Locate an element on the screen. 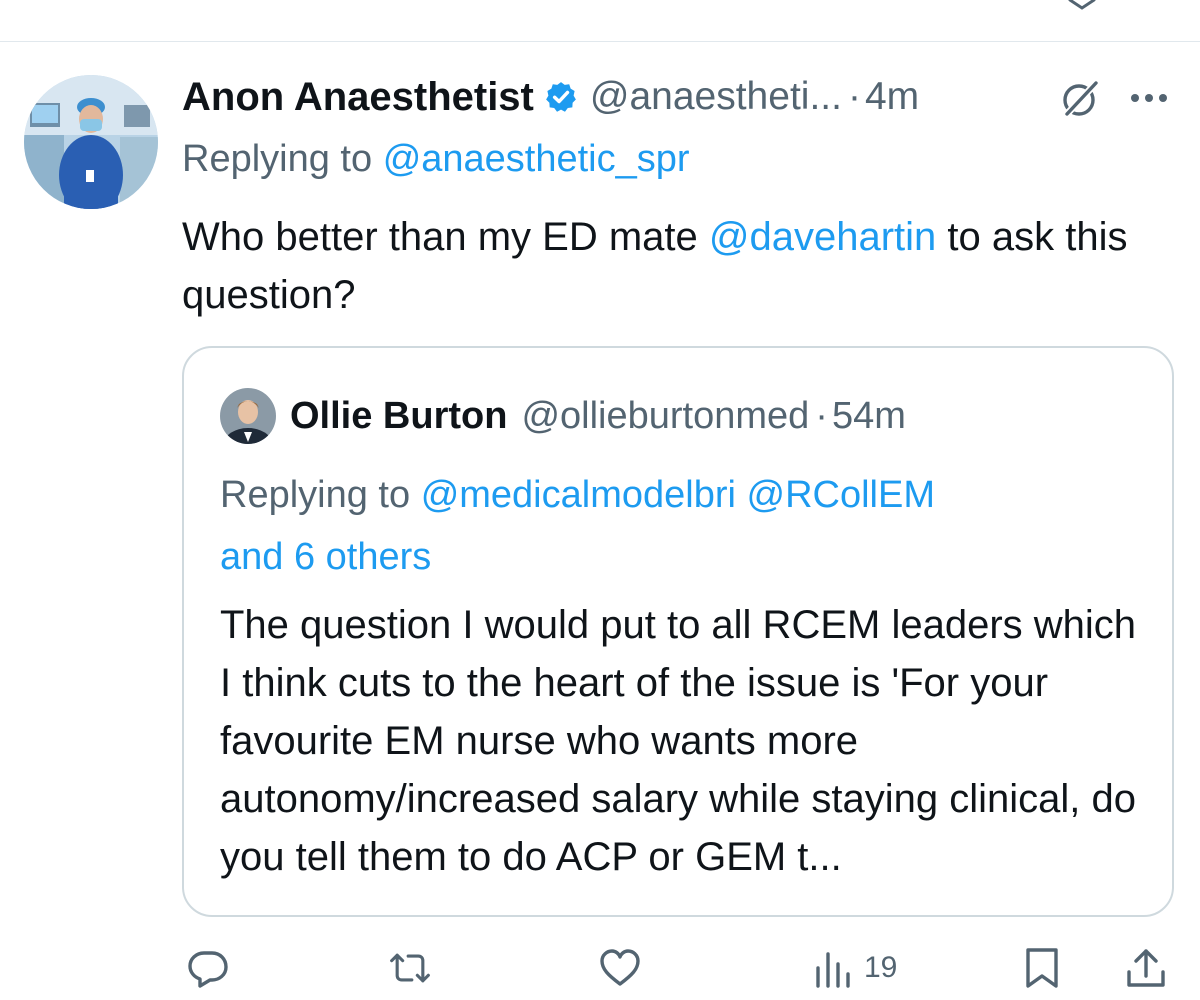 Image resolution: width=1200 pixels, height=1000 pixels. top-divider is located at coordinates (600, 41).